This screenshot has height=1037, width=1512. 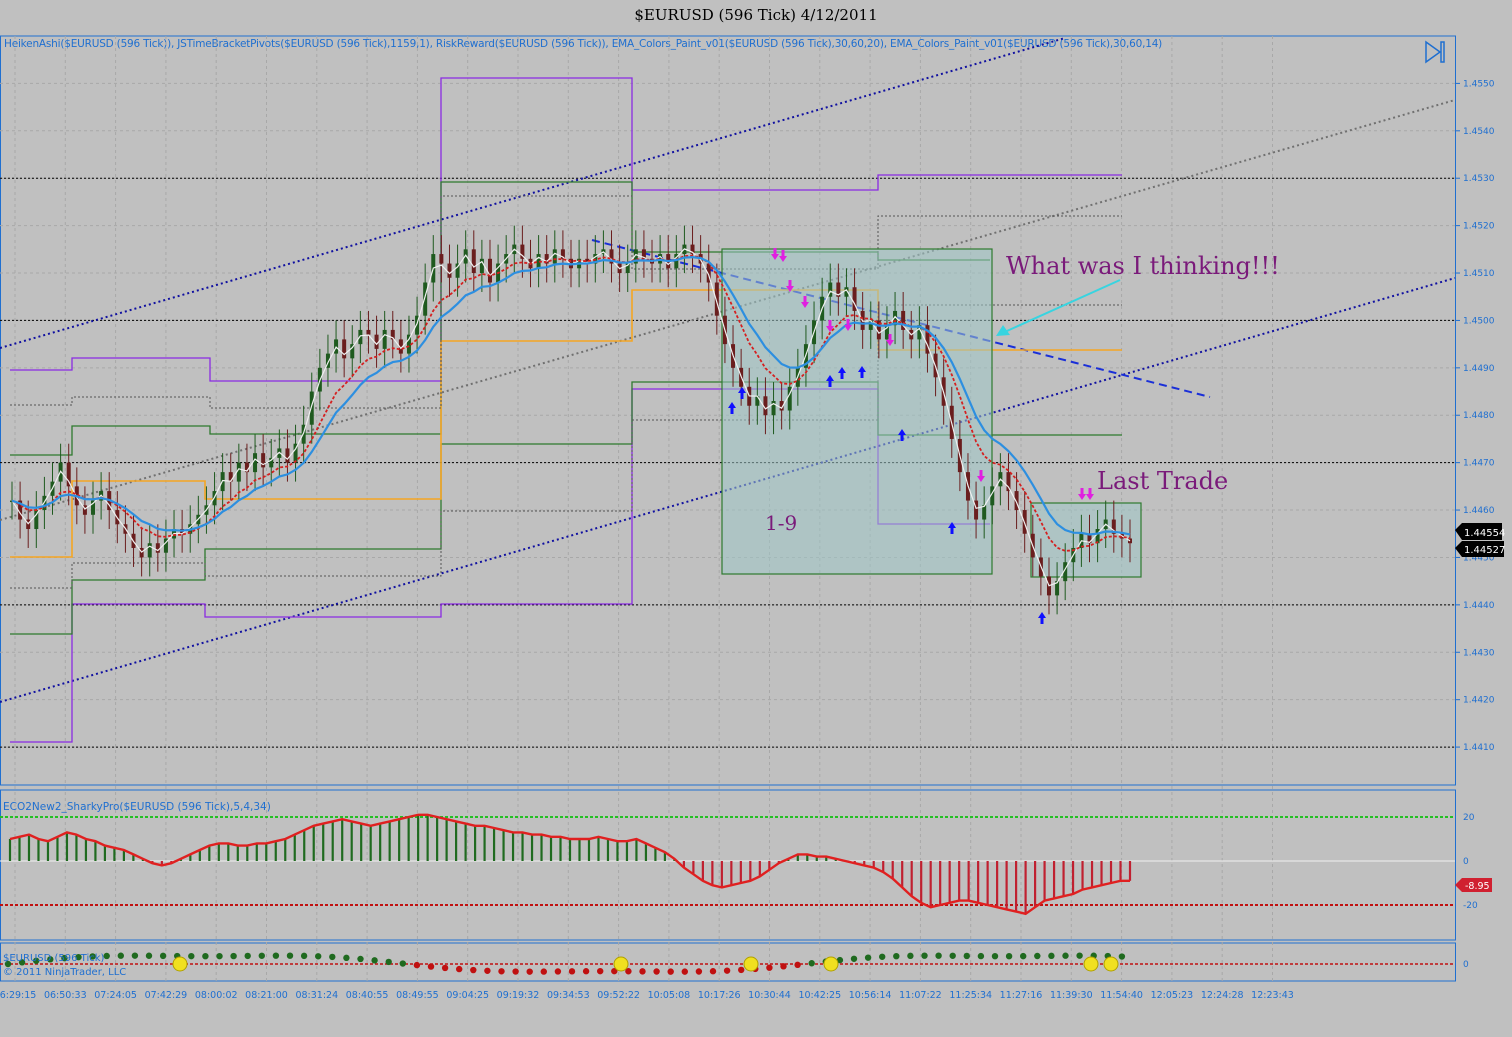 What do you see at coordinates (970, 995) in the screenshot?
I see `x-tick-label: 11:25:34` at bounding box center [970, 995].